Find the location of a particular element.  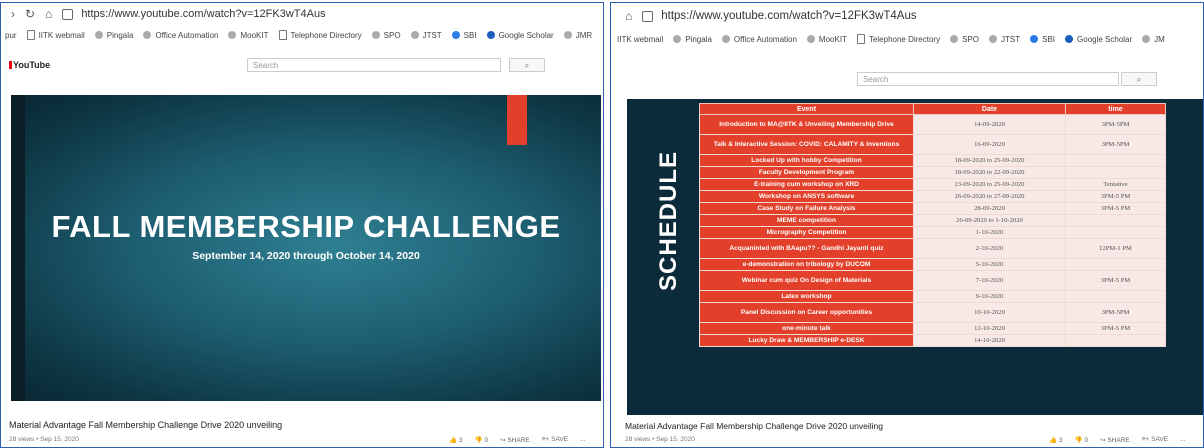

thumbs-down-icon: 👎 is located at coordinates (1078, 440).